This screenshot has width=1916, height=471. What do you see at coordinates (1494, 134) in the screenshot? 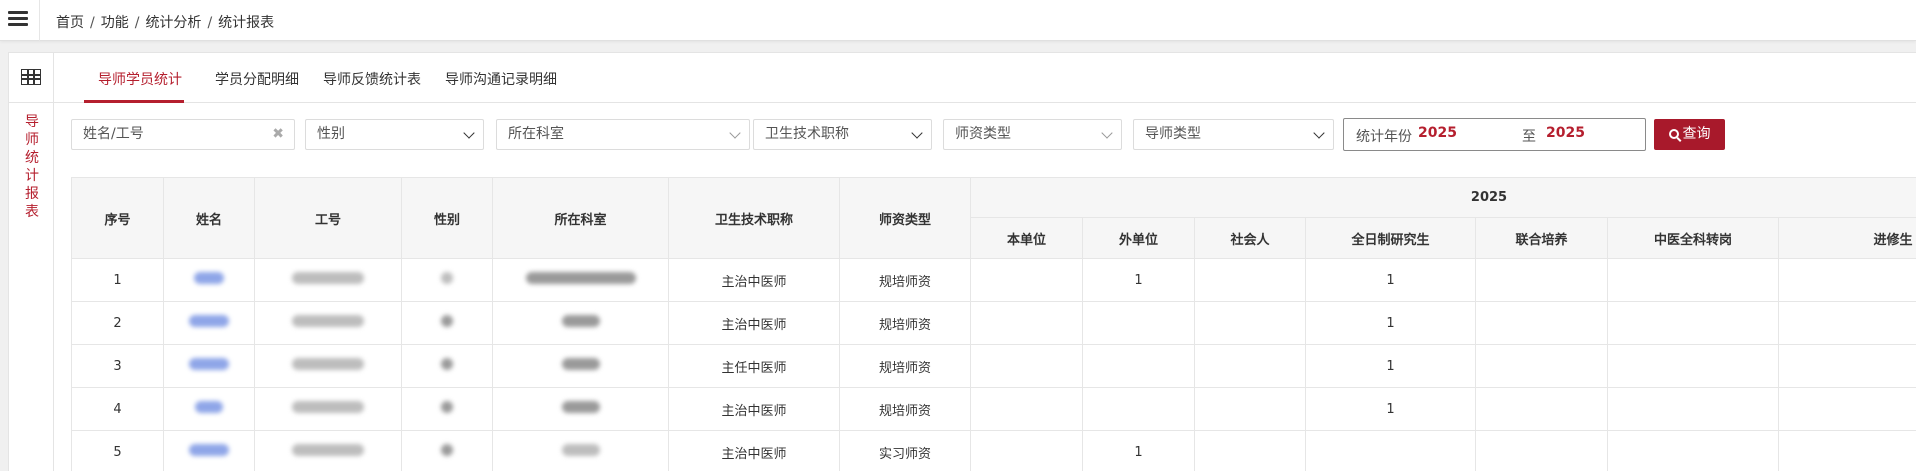
I see `year-range-input: 统计年份 2025 至 2025` at bounding box center [1494, 134].